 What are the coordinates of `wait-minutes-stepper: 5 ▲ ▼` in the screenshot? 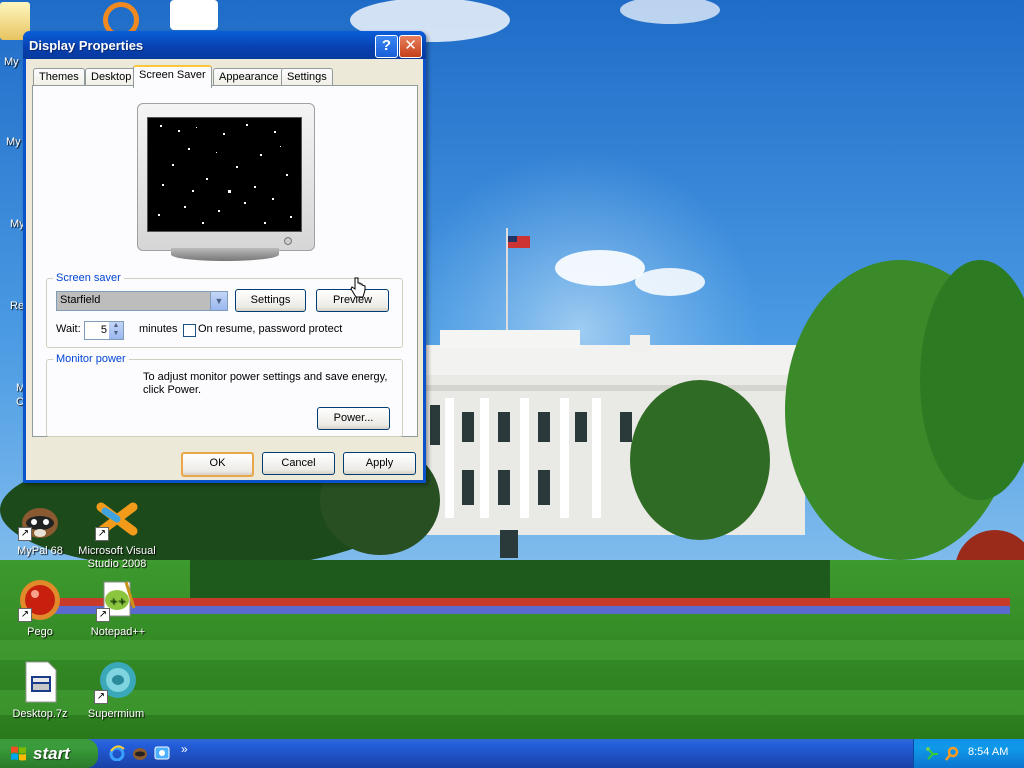 It's located at (104, 330).